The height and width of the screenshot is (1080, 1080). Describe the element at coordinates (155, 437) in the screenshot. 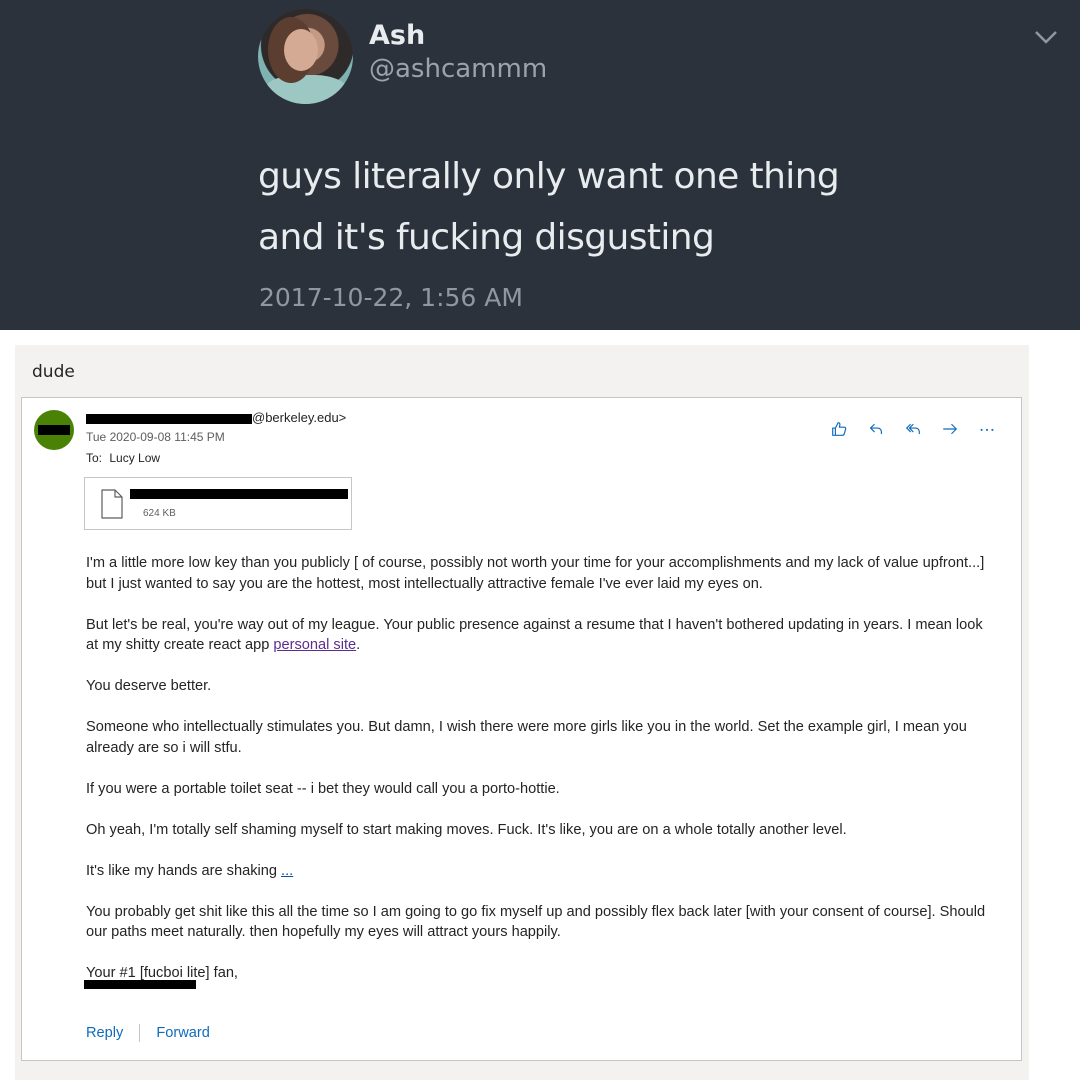

I see `email-date: Tue 2020-09-08 11:45 PM` at that location.